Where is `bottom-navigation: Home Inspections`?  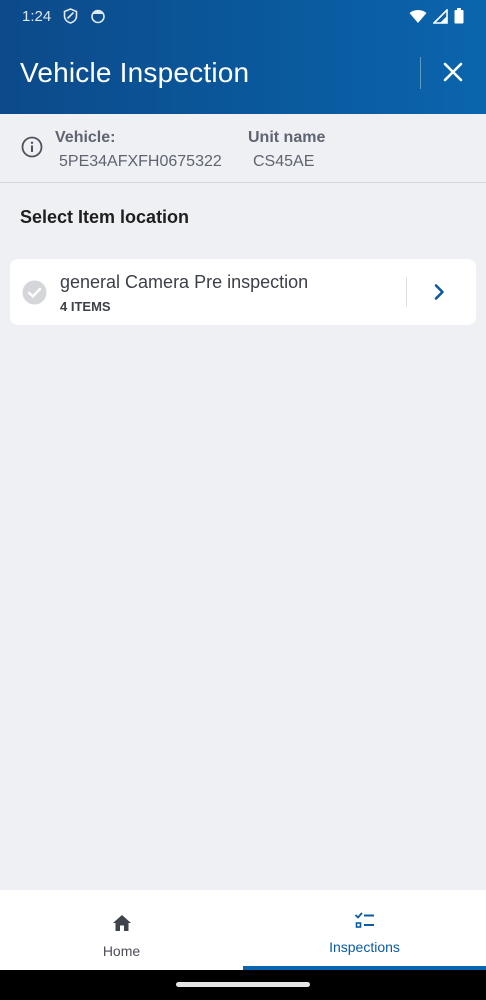 bottom-navigation: Home Inspections is located at coordinates (243, 930).